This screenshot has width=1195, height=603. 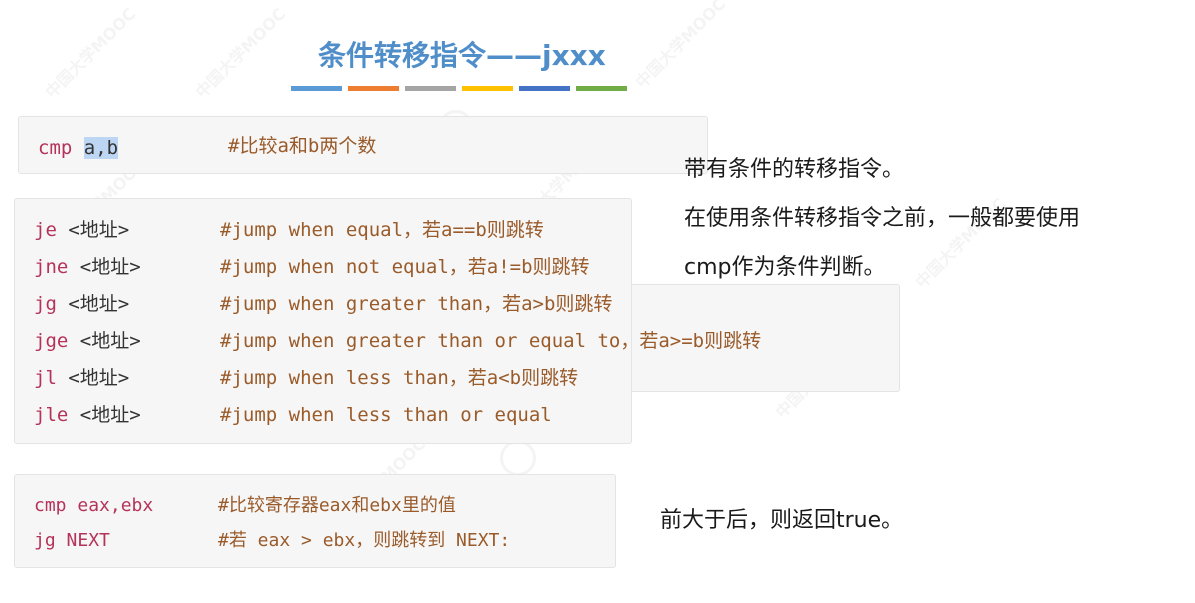 I want to click on code-operand: eax,ebx, so click(x=115, y=505).